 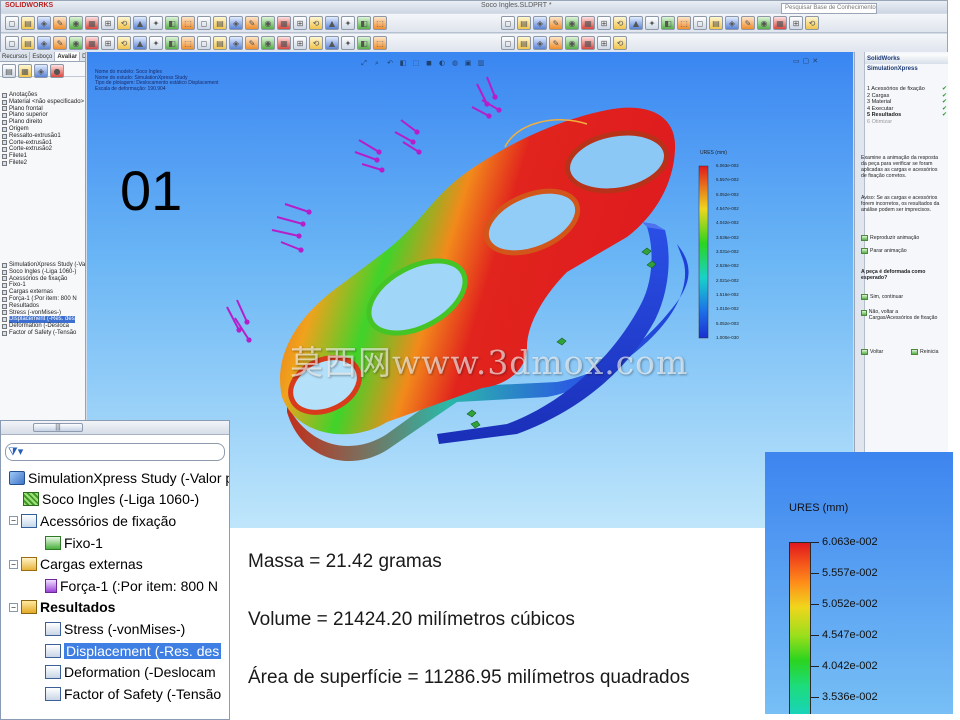 I want to click on feature-tree-item: Corte-extrusão2, so click(x=43, y=149).